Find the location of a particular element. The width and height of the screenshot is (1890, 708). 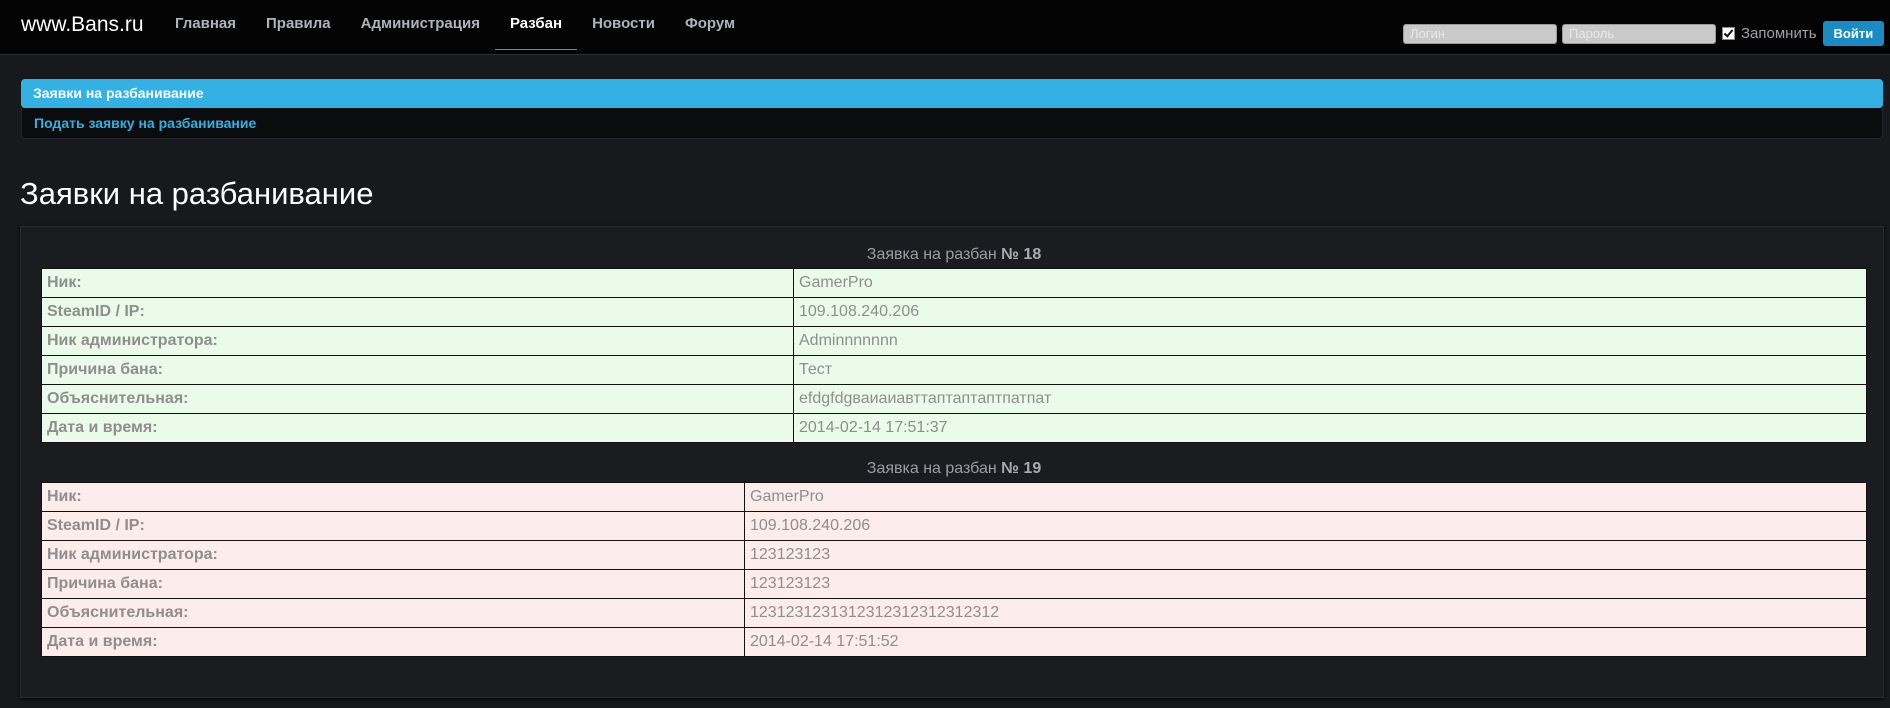

nav-item-unban: Разбан is located at coordinates (536, 25).